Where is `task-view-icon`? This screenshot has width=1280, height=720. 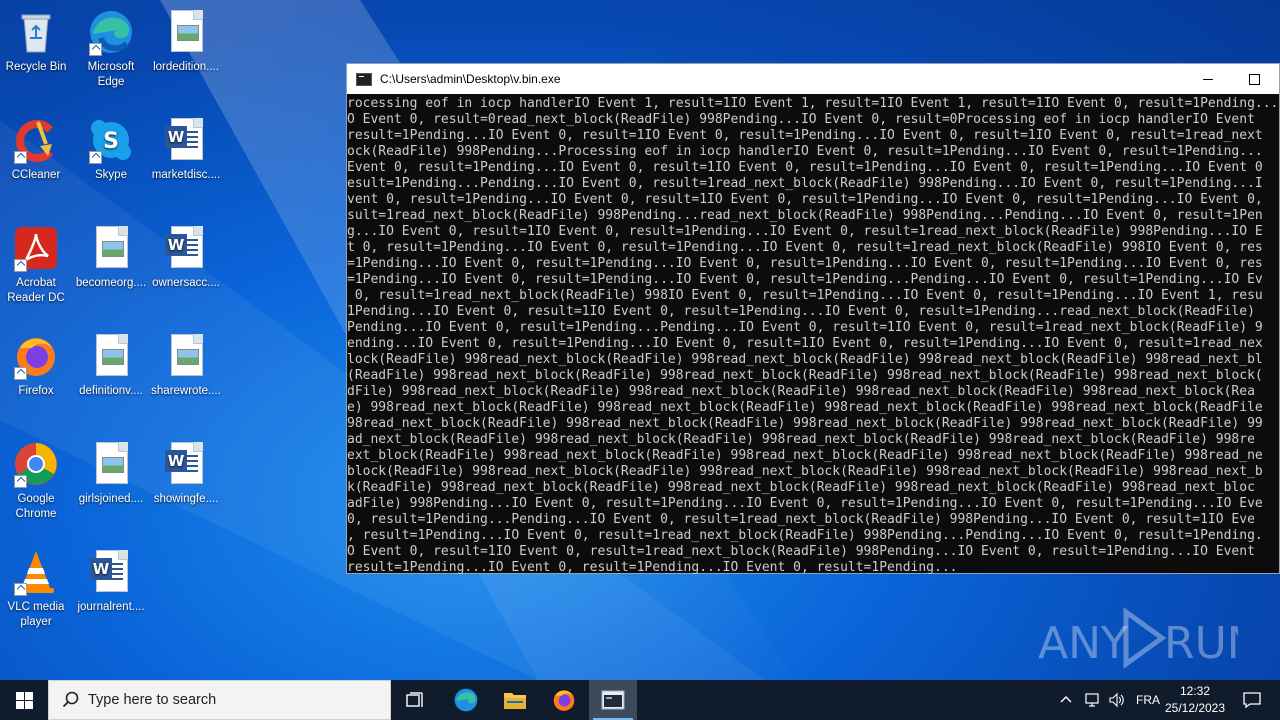 task-view-icon is located at coordinates (414, 699).